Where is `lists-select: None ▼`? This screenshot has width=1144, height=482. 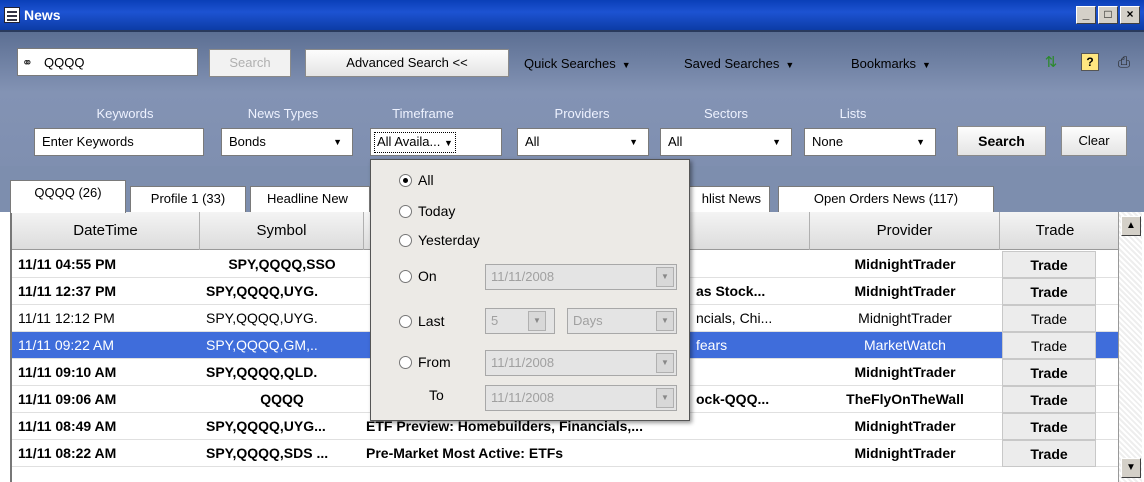 lists-select: None ▼ is located at coordinates (870, 142).